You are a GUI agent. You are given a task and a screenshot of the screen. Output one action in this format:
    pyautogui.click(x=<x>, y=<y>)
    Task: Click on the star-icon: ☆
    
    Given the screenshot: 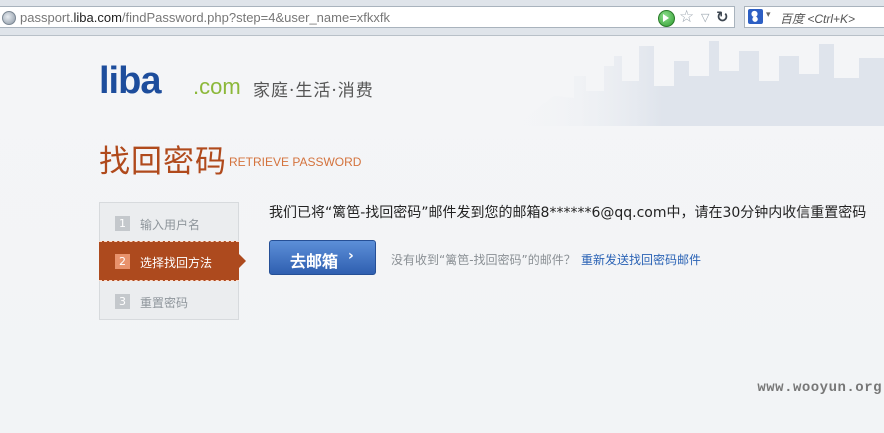 What is the action you would take?
    pyautogui.click(x=686, y=17)
    